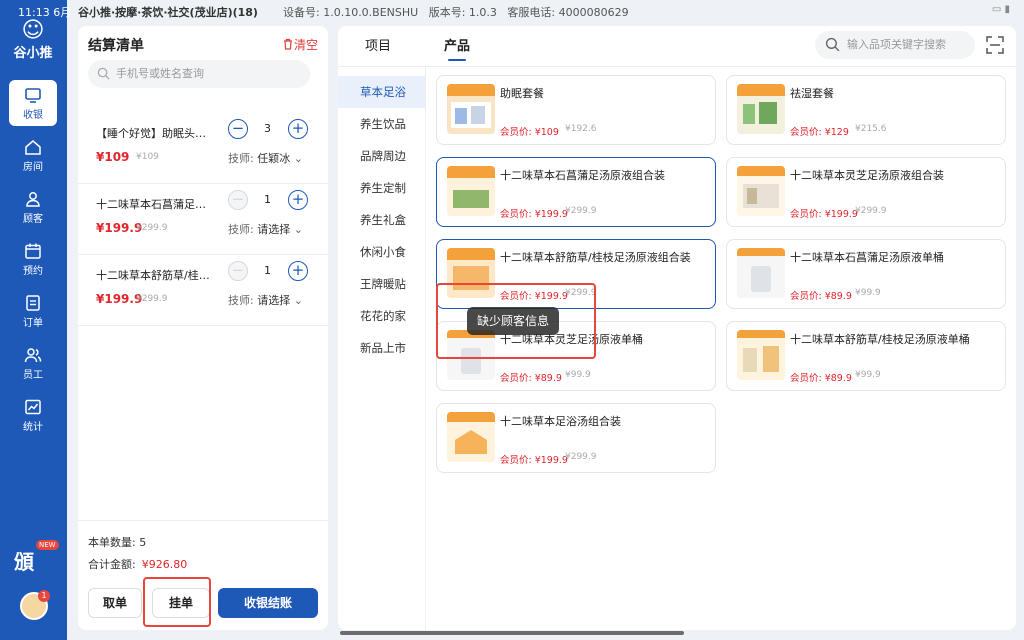  What do you see at coordinates (143, 542) in the screenshot?
I see `item-count: 5` at bounding box center [143, 542].